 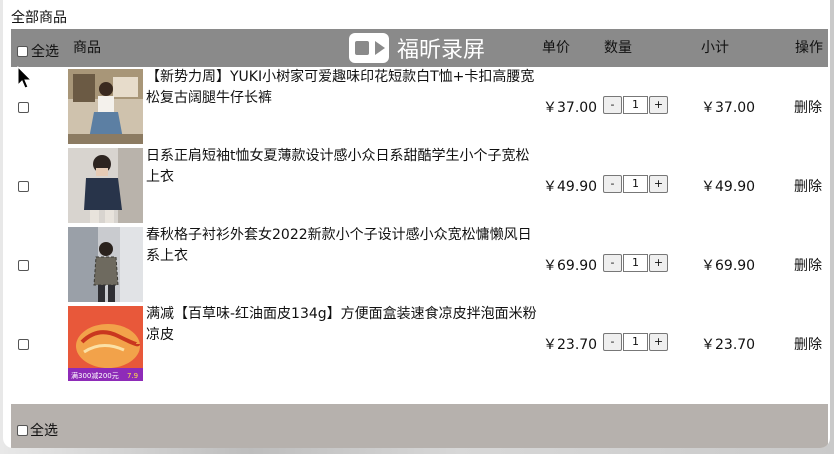 I want to click on select-all-footer: 全选, so click(x=37, y=430).